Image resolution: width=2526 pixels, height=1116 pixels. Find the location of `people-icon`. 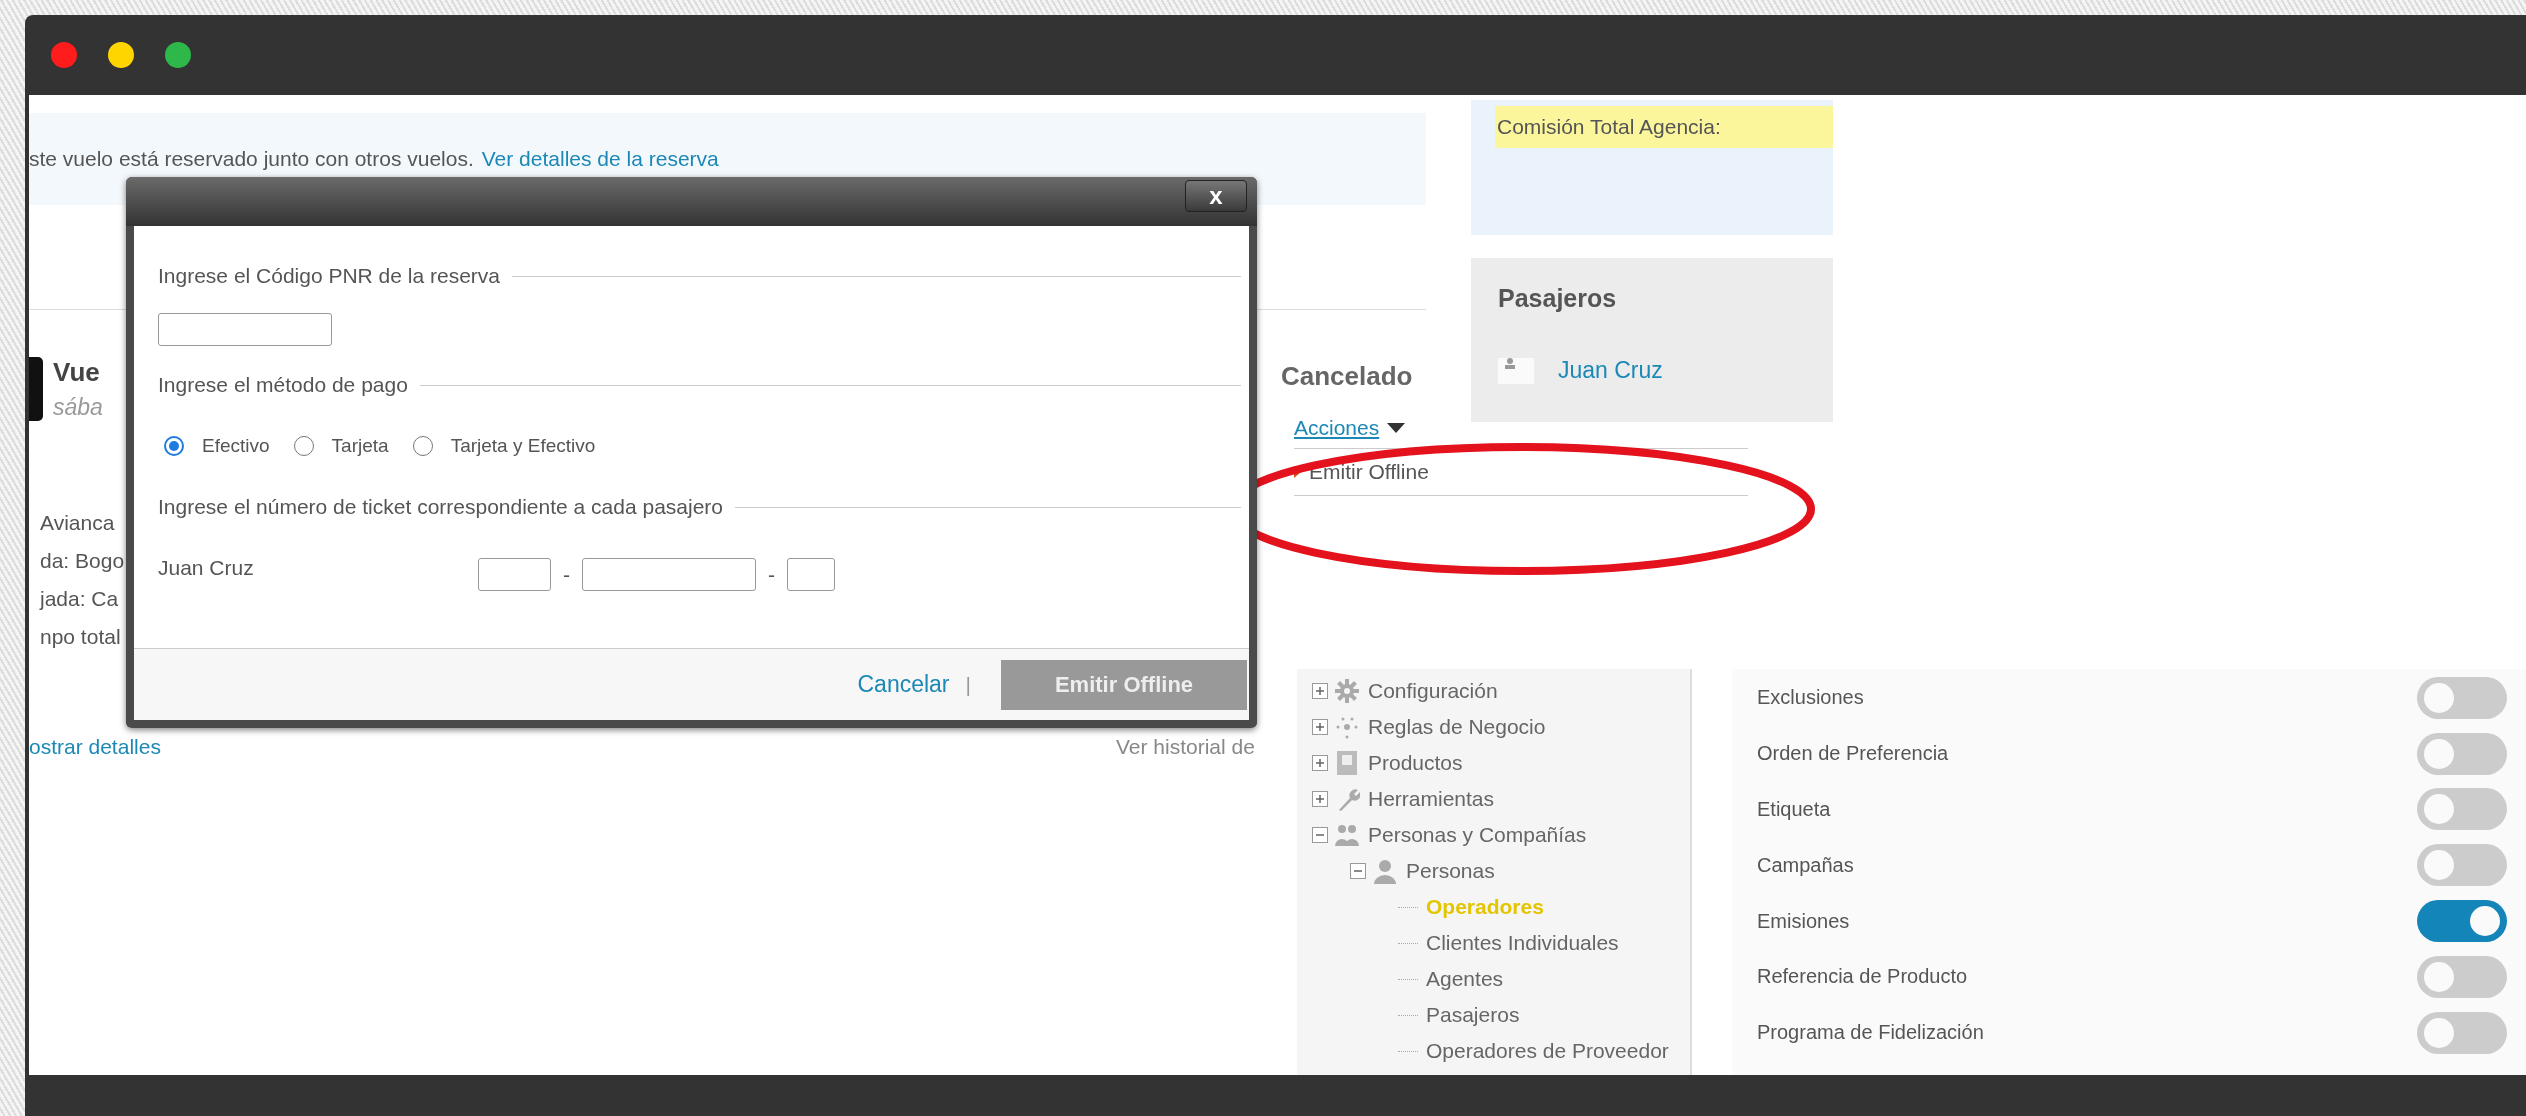

people-icon is located at coordinates (1347, 835).